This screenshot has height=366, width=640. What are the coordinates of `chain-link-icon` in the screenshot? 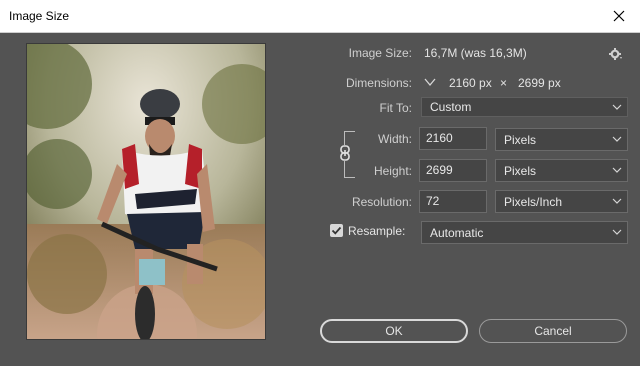 It's located at (345, 153).